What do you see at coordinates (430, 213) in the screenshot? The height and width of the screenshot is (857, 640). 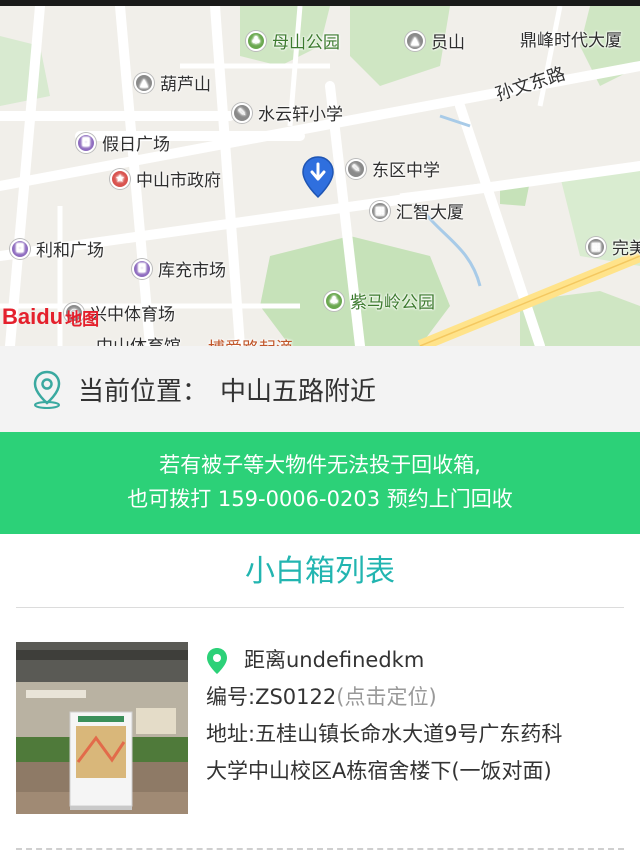 I see `poi-label: 汇智大厦` at bounding box center [430, 213].